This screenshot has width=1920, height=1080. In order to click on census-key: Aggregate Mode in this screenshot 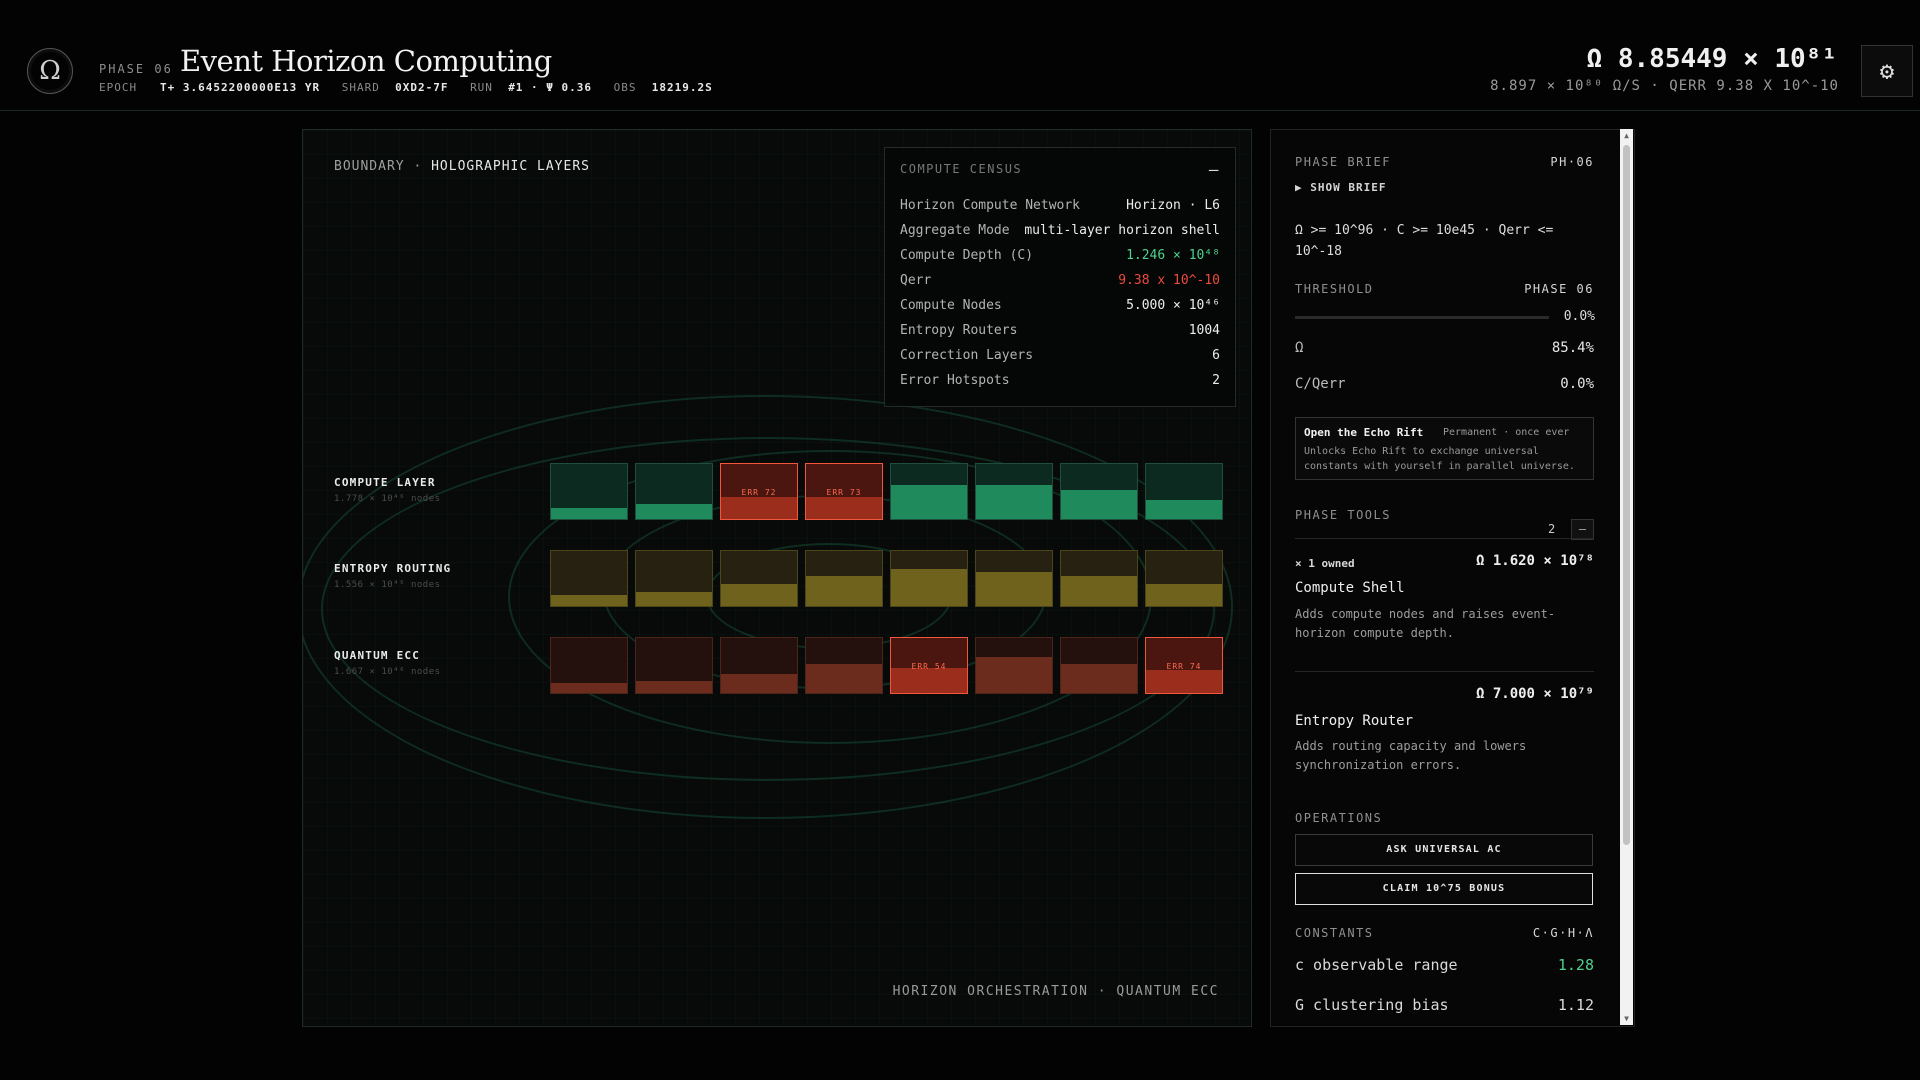, I will do `click(955, 230)`.